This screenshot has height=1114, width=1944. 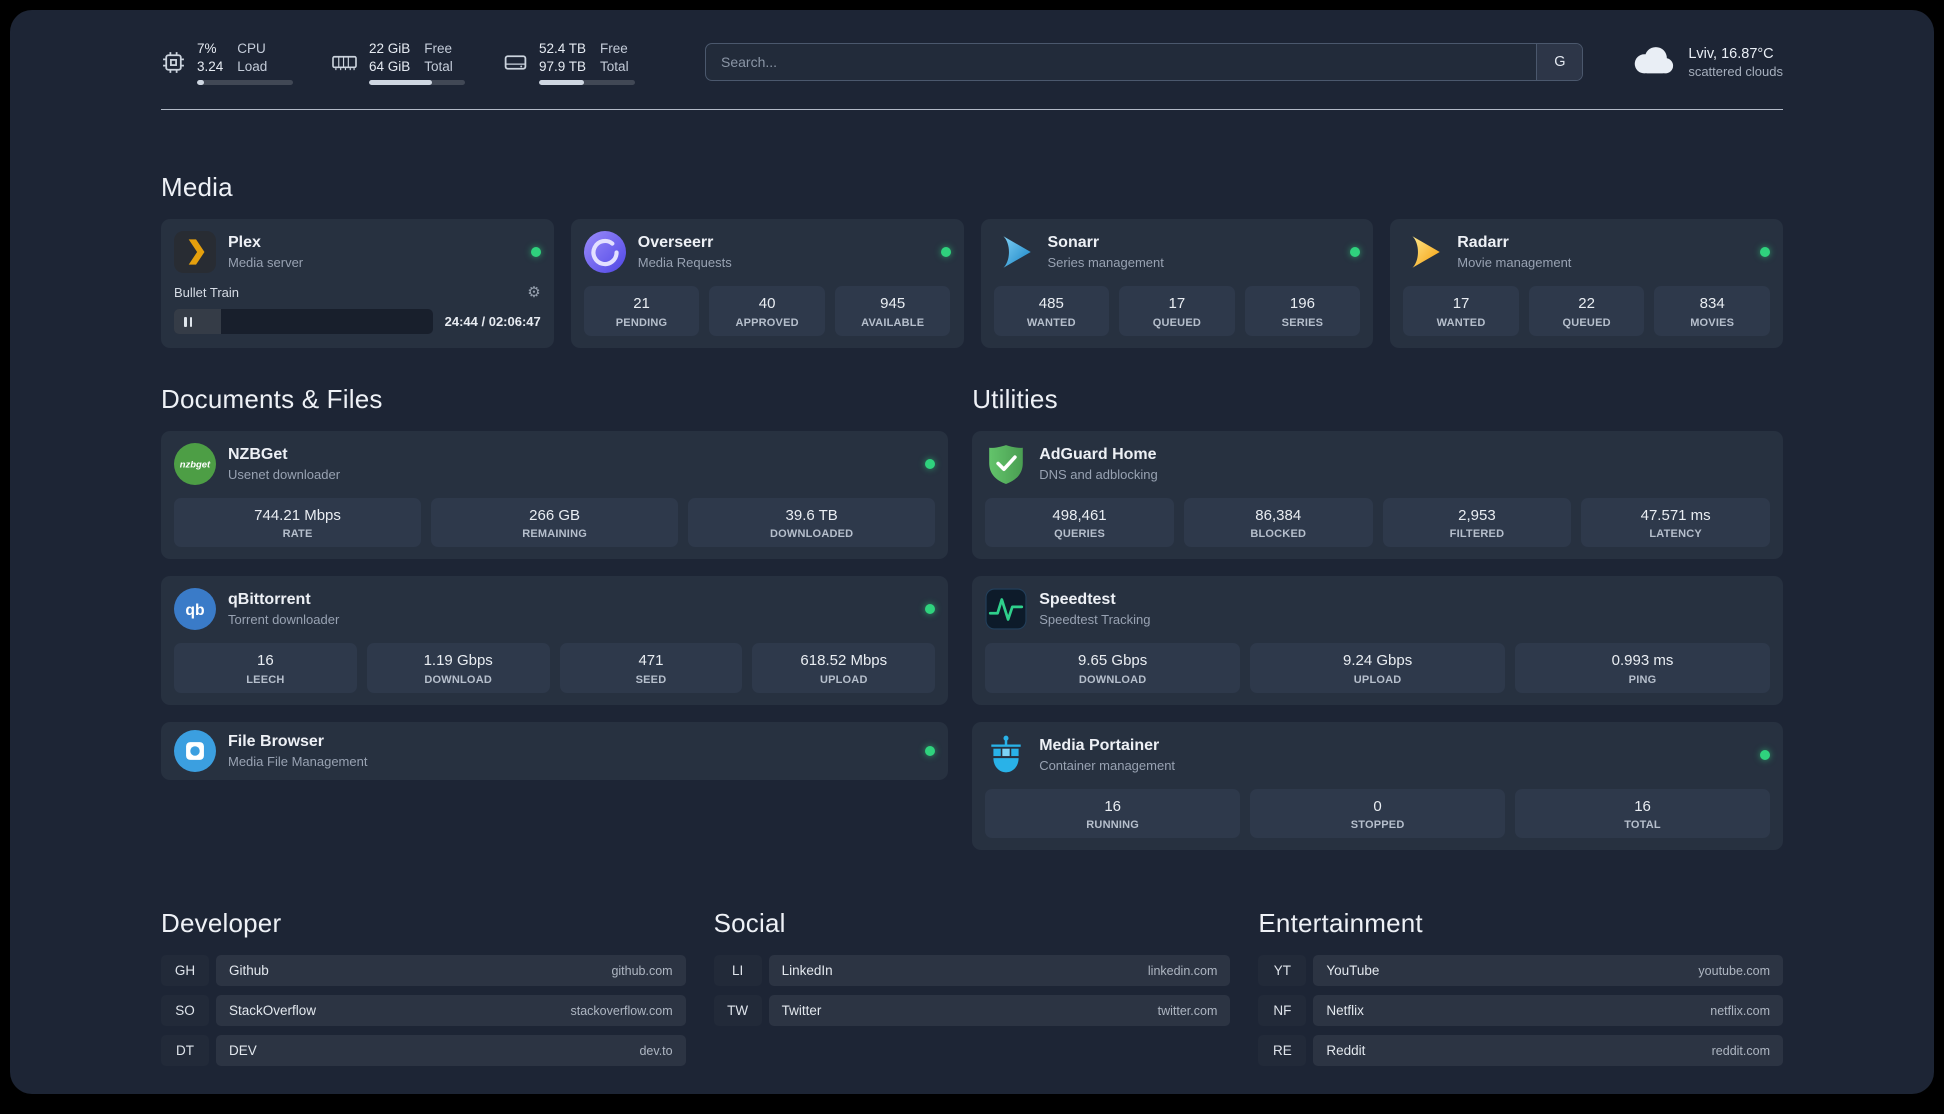 What do you see at coordinates (197, 322) in the screenshot?
I see `seek-progress` at bounding box center [197, 322].